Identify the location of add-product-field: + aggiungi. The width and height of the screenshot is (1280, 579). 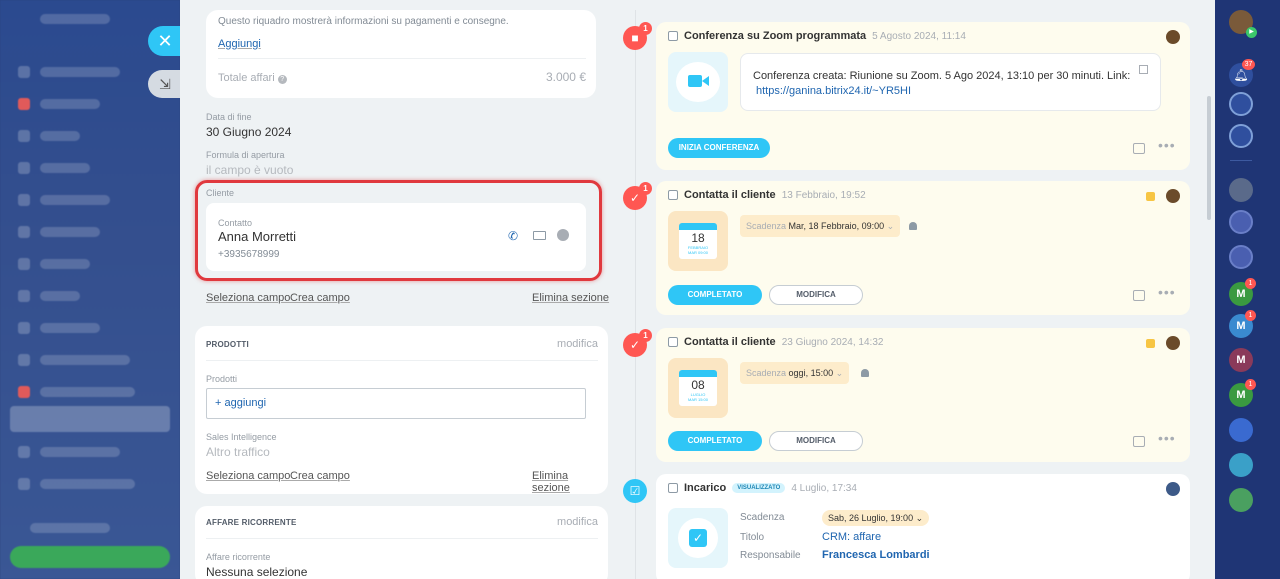
(396, 403).